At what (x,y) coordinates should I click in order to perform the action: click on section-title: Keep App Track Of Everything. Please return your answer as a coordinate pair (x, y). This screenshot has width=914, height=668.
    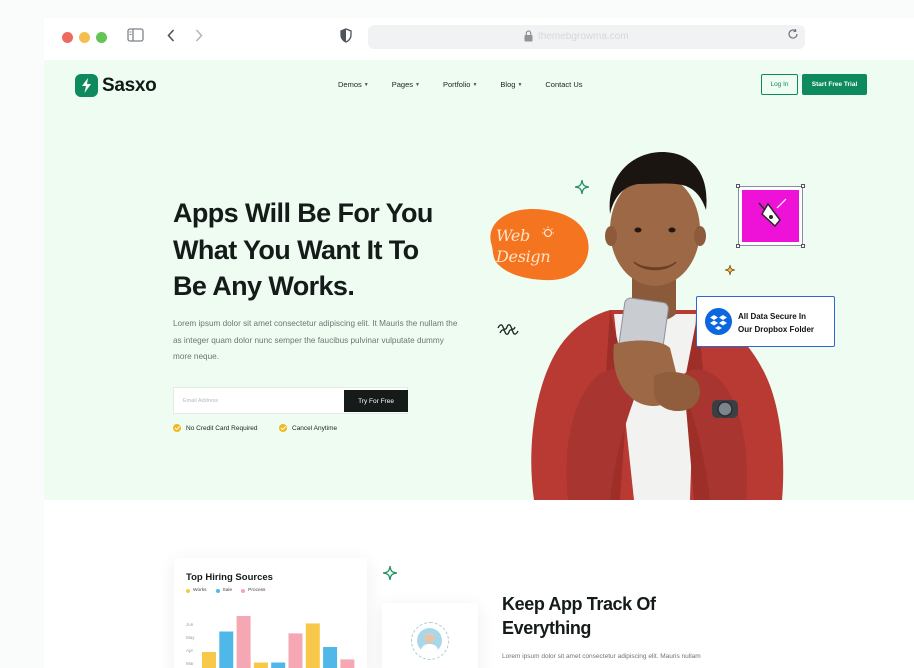
    Looking at the image, I should click on (579, 616).